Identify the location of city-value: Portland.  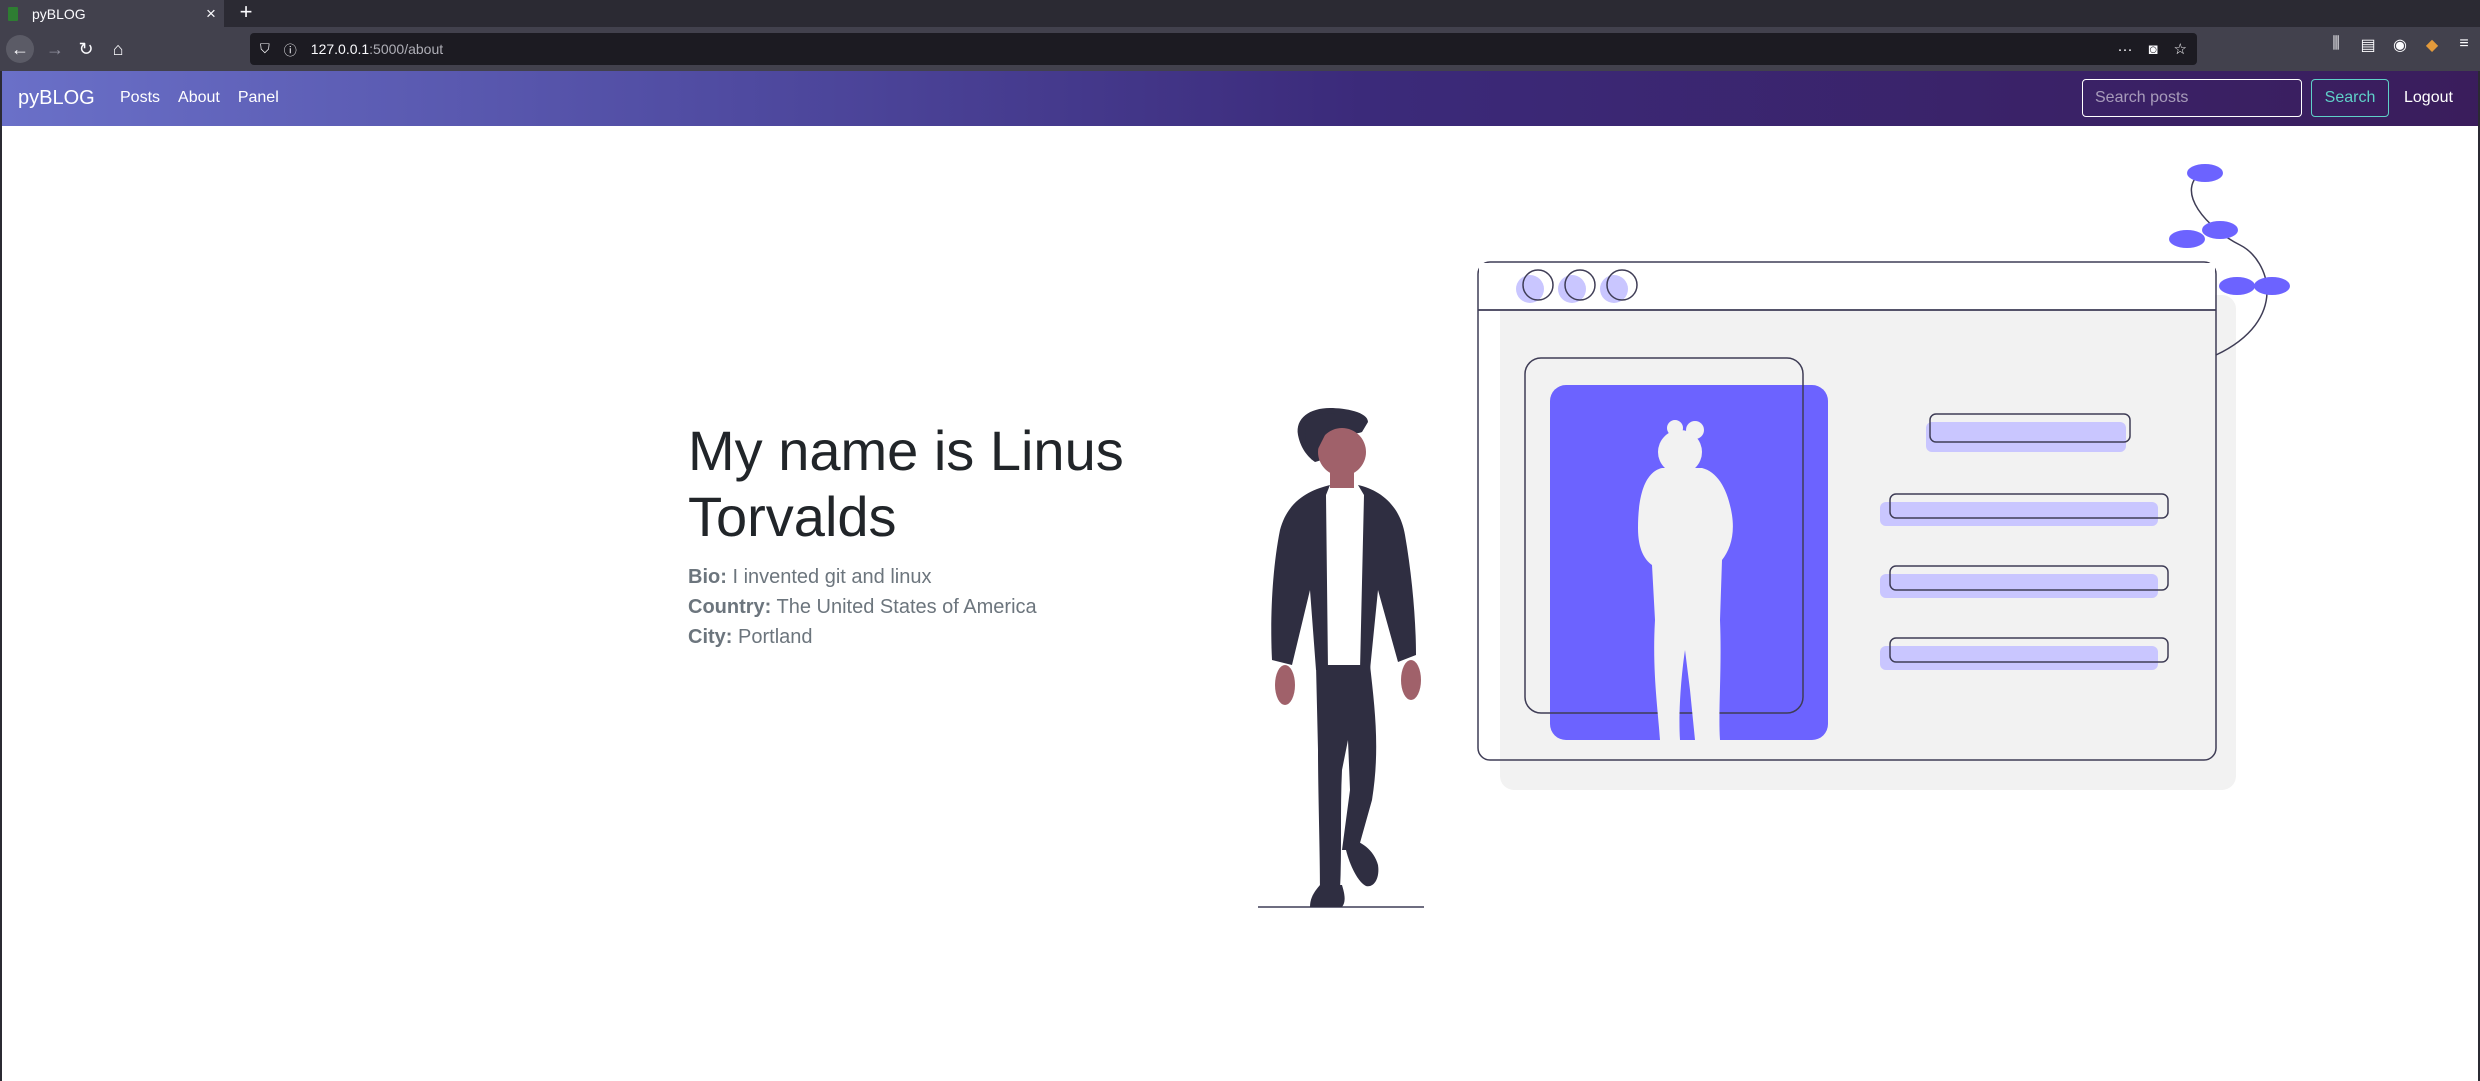
(775, 637).